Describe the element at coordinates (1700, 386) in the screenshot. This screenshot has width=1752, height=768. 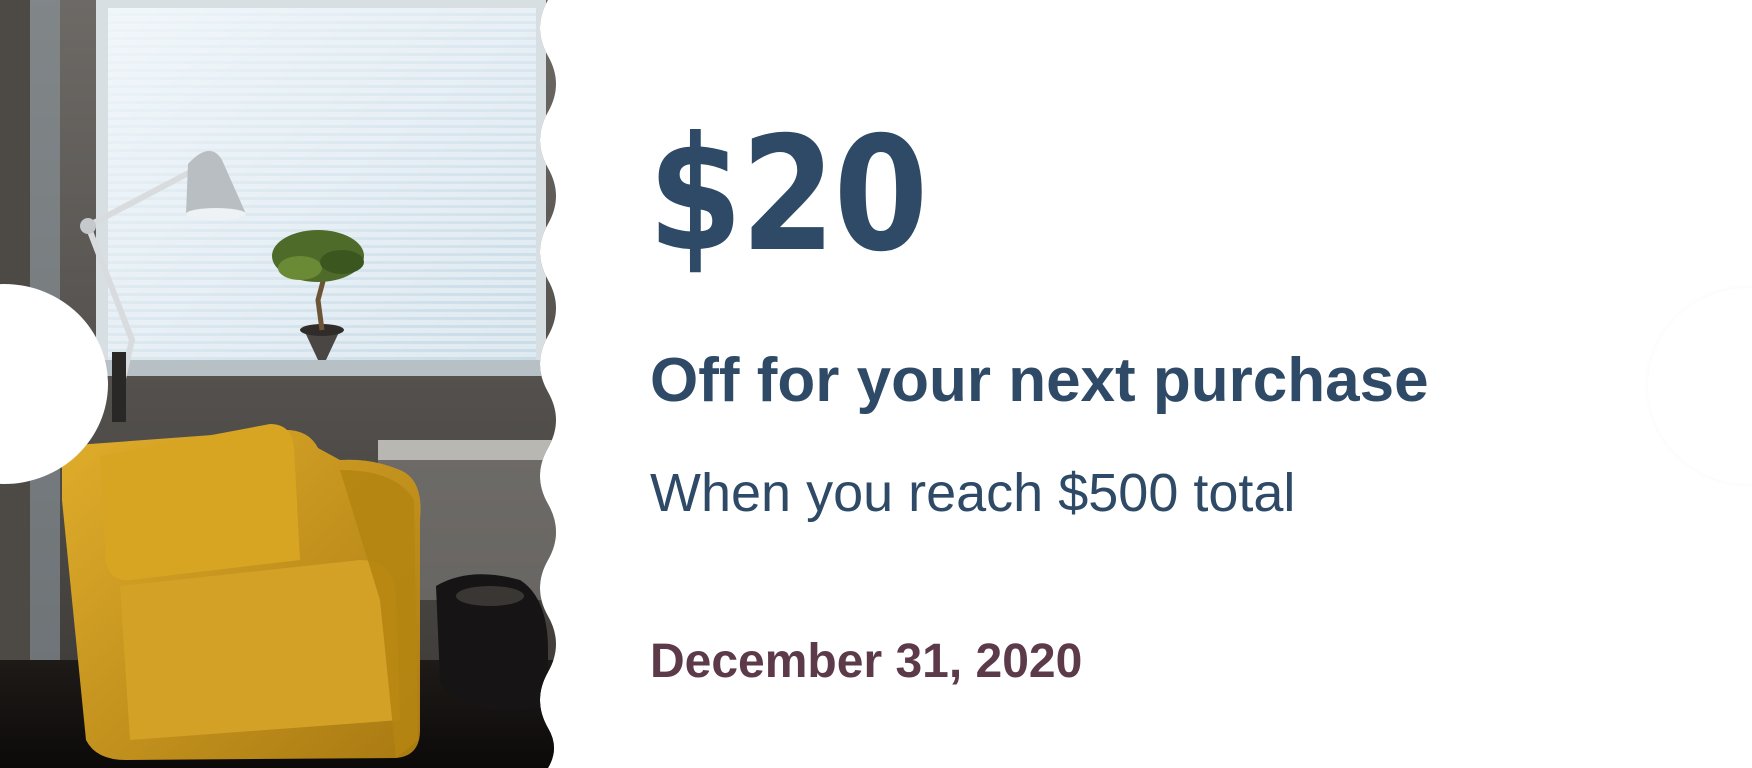
I see `hole-right-decoration` at that location.